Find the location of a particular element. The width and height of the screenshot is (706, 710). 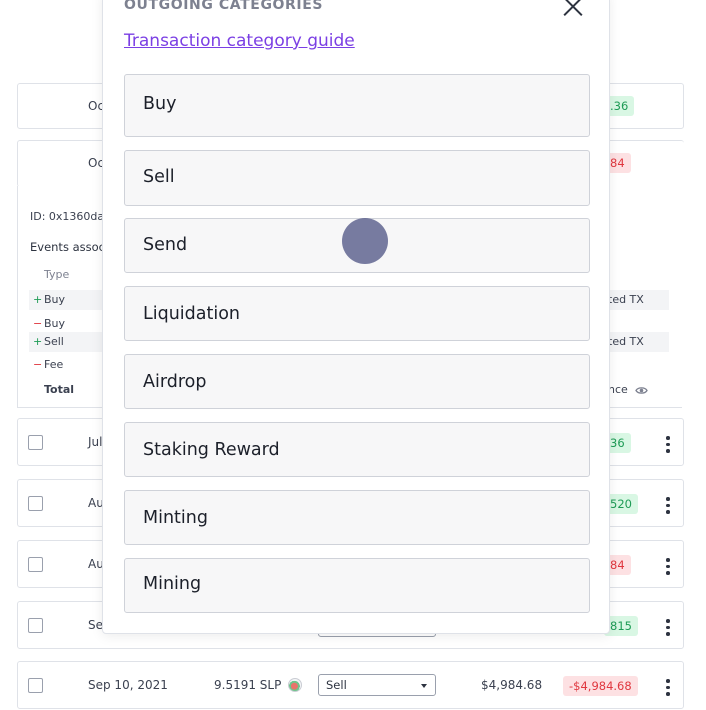

category-label: Airdrop is located at coordinates (175, 382).